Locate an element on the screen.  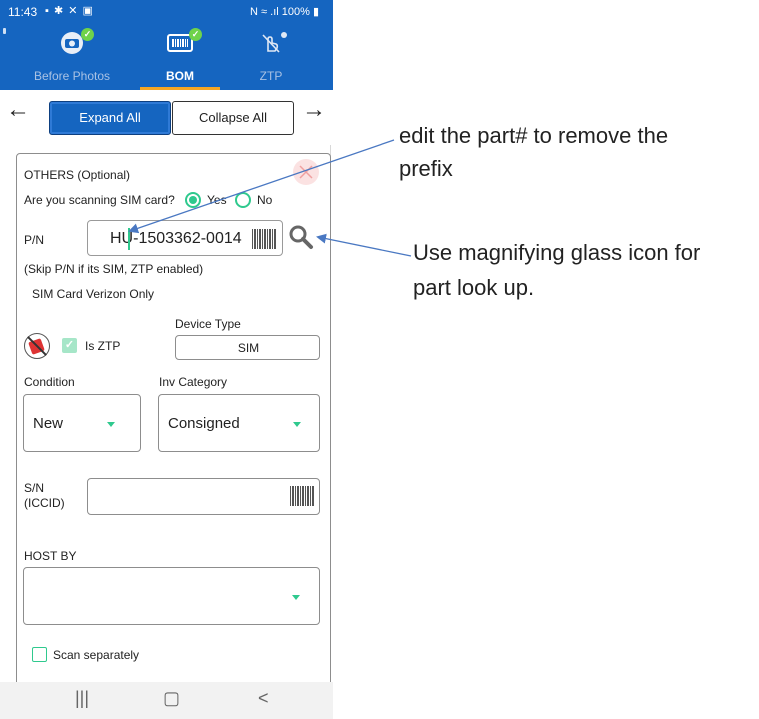
skip-pn-note: (Skip P/N if its SIM, ZTP enabled) is located at coordinates (114, 269).